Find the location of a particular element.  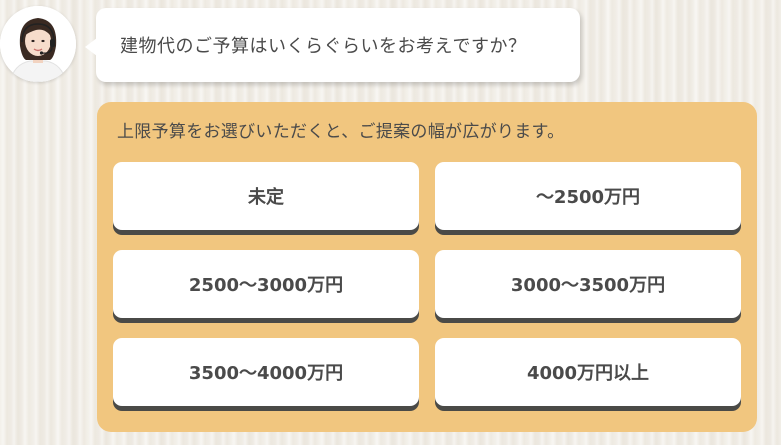

option-button-3000-3500: 3000～3500万円 is located at coordinates (588, 284).